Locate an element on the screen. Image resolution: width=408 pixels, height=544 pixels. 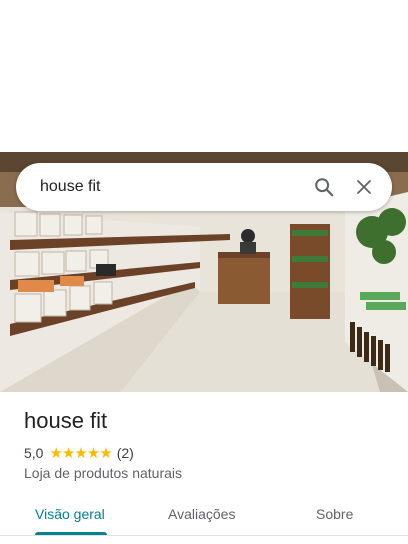
tab-about: Sobre is located at coordinates (334, 514).